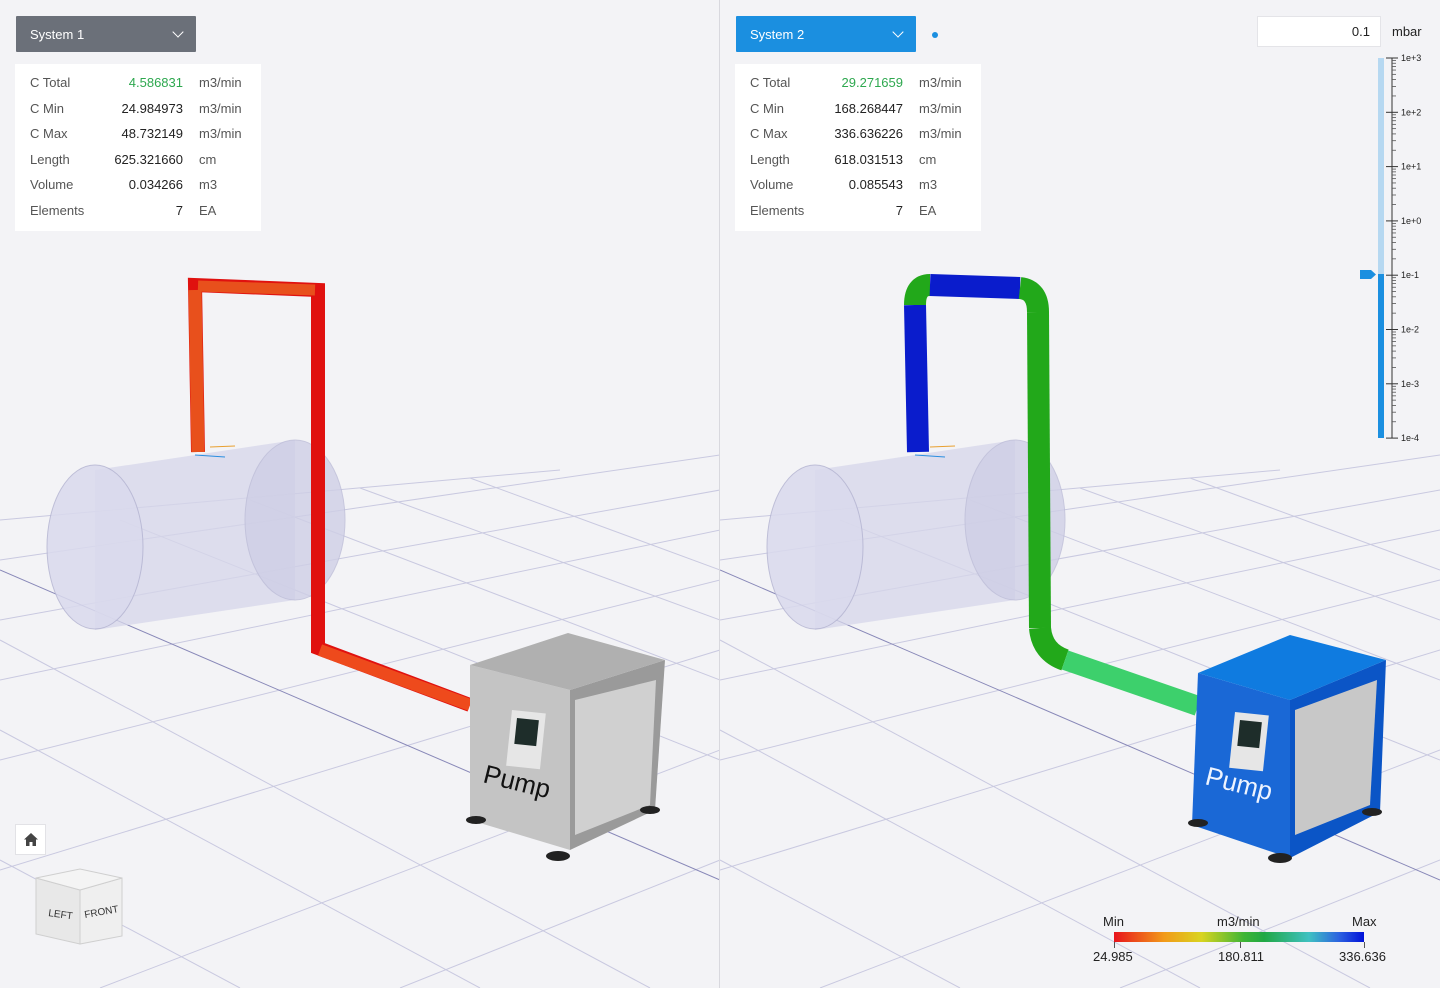 The image size is (1440, 988). What do you see at coordinates (868, 159) in the screenshot?
I see `stat-value: 618.031513` at bounding box center [868, 159].